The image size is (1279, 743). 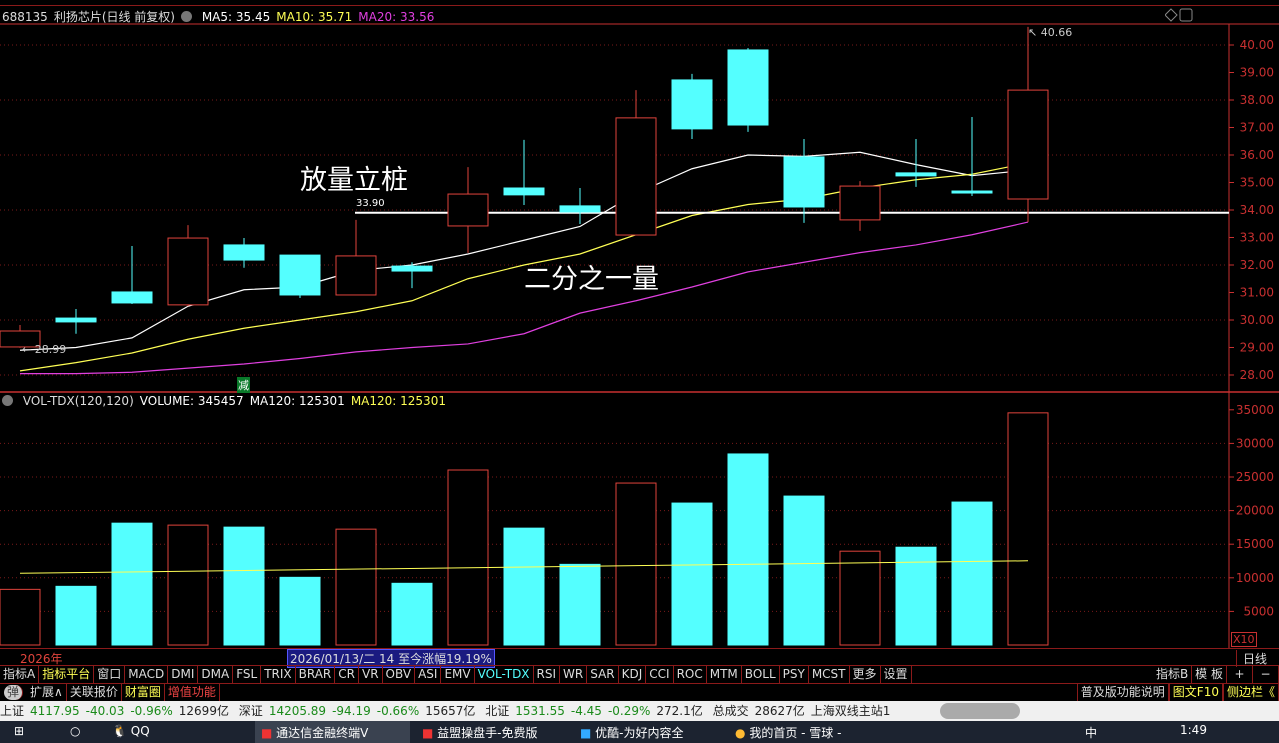 I want to click on taskbar-app-tdx: ■ 通达信金融终端V, so click(x=332, y=732).